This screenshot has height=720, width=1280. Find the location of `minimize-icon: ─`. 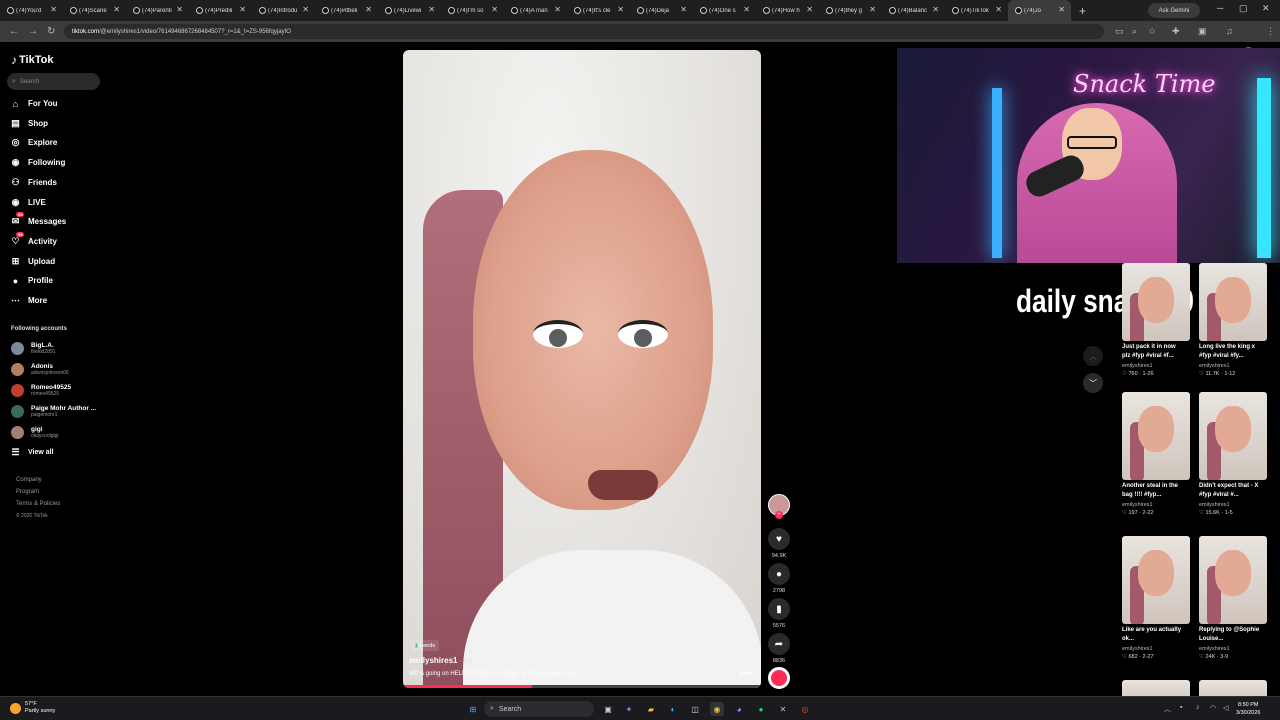

minimize-icon: ─ is located at coordinates (1220, 8).